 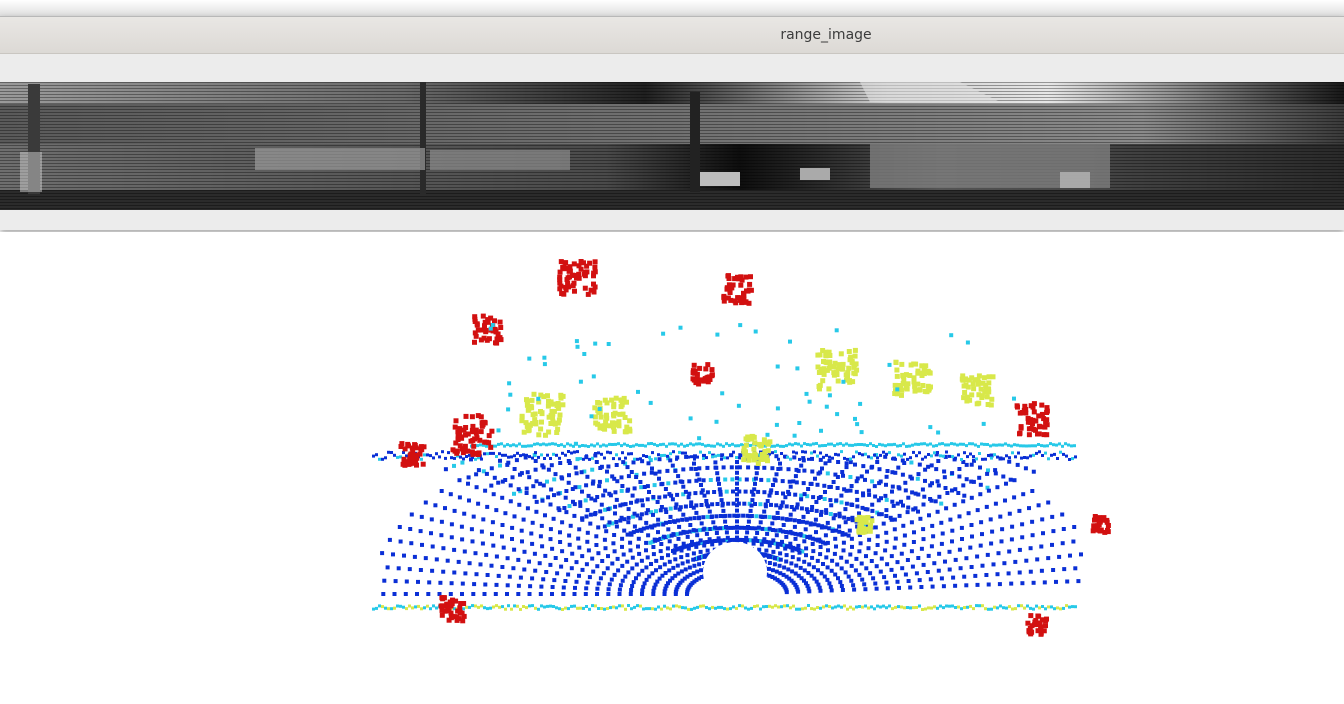 What do you see at coordinates (672, 35) in the screenshot?
I see `window-titlebar: range_image` at bounding box center [672, 35].